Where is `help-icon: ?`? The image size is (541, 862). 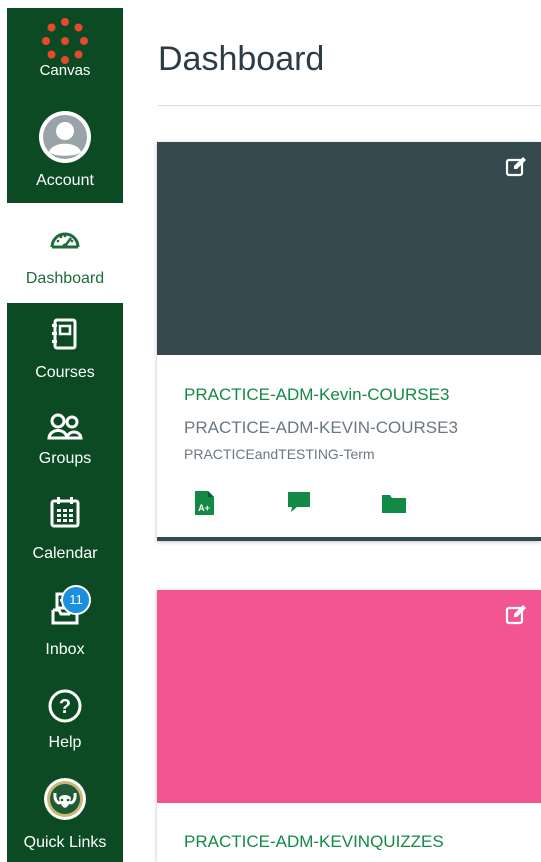
help-icon: ? is located at coordinates (65, 706).